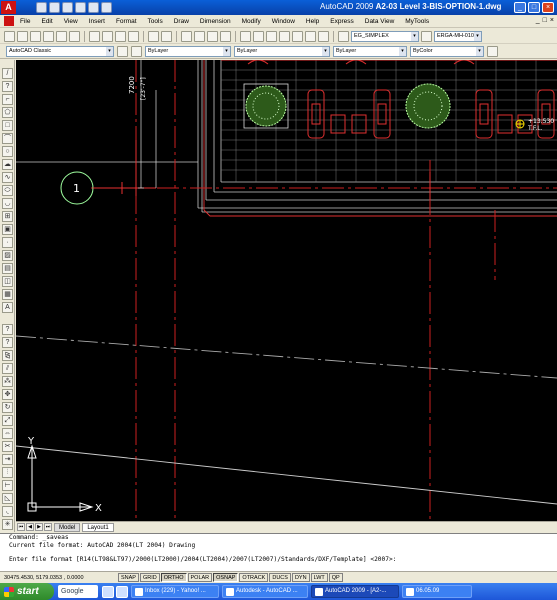 Image resolution: width=557 pixels, height=600 pixels. Describe the element at coordinates (27, 591) in the screenshot. I see `start-button: start` at that location.